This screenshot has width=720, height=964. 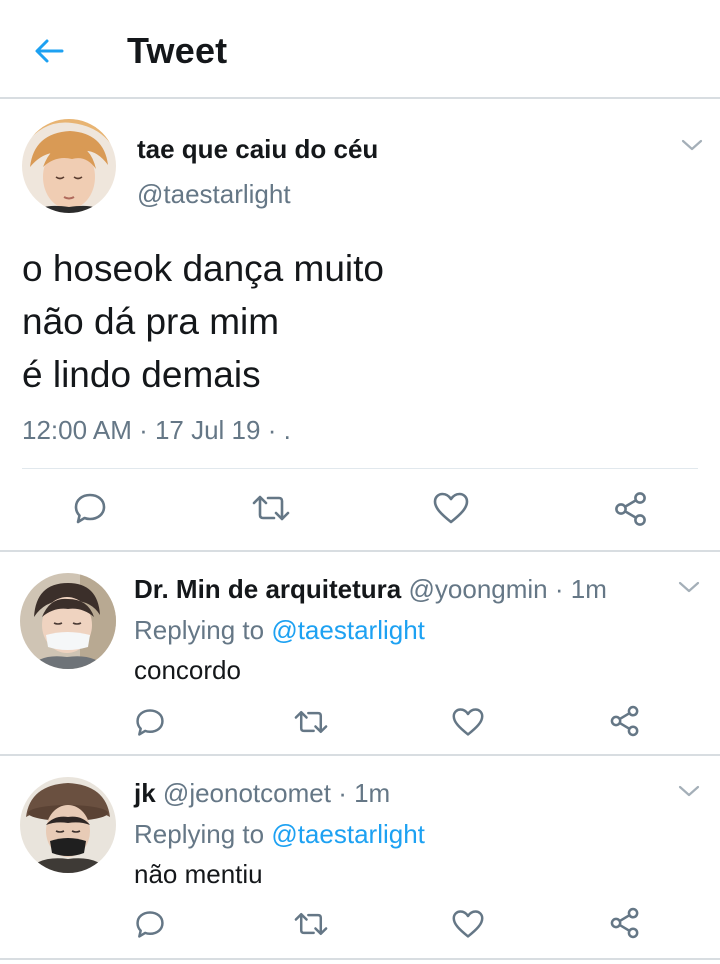 I want to click on reply-header: Dr. Min de arquitetura @yoongmin · 1m, so click(x=370, y=589).